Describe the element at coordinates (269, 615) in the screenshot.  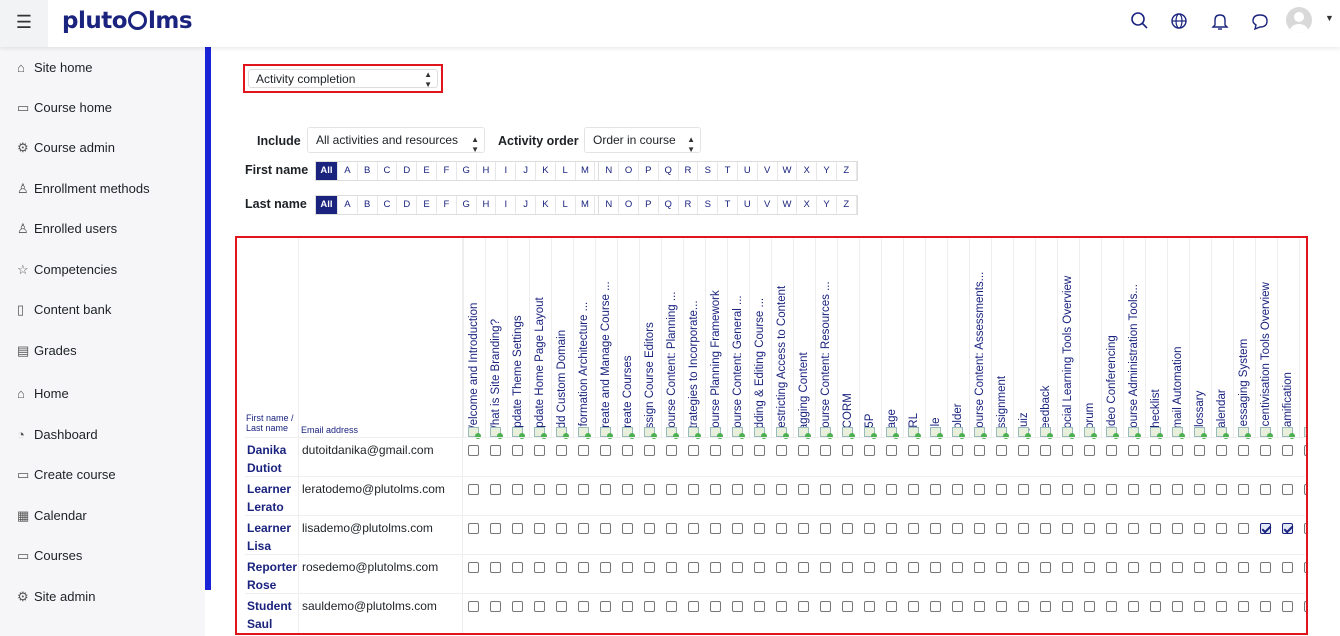
I see `learner-name-link: Student Saul` at that location.